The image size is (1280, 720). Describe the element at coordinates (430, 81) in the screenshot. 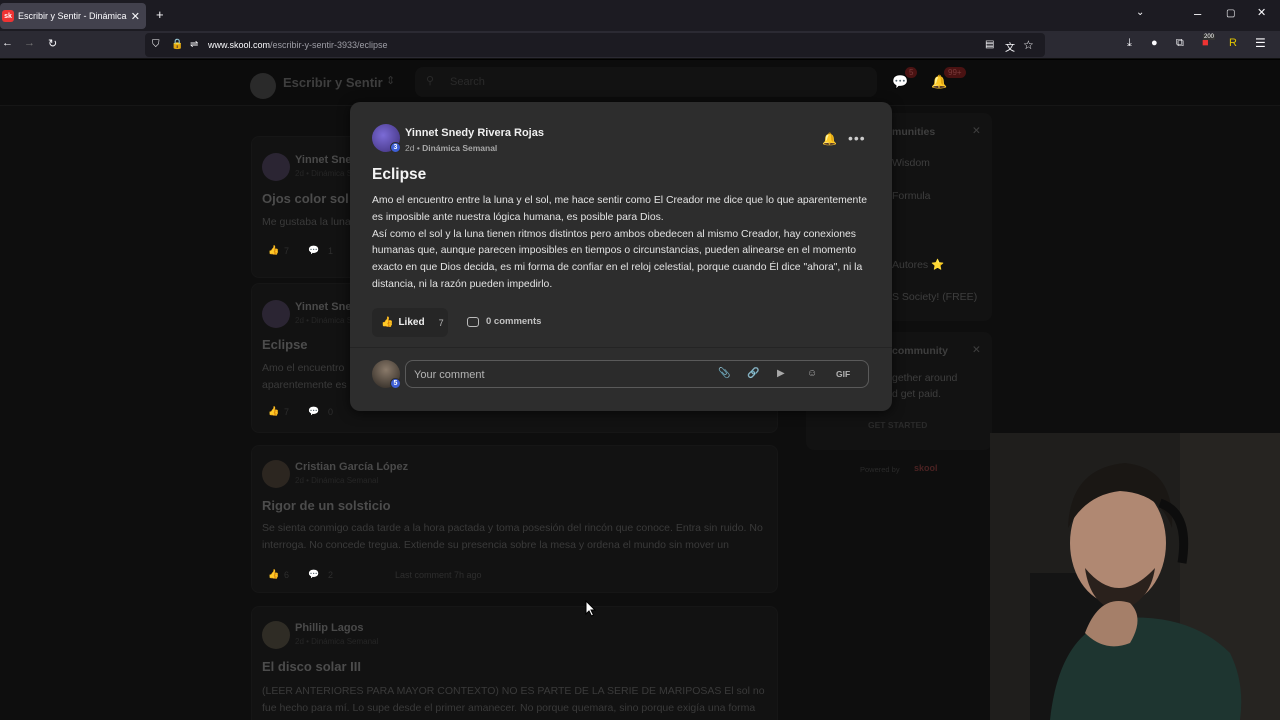

I see `search-icon: ⚲` at that location.